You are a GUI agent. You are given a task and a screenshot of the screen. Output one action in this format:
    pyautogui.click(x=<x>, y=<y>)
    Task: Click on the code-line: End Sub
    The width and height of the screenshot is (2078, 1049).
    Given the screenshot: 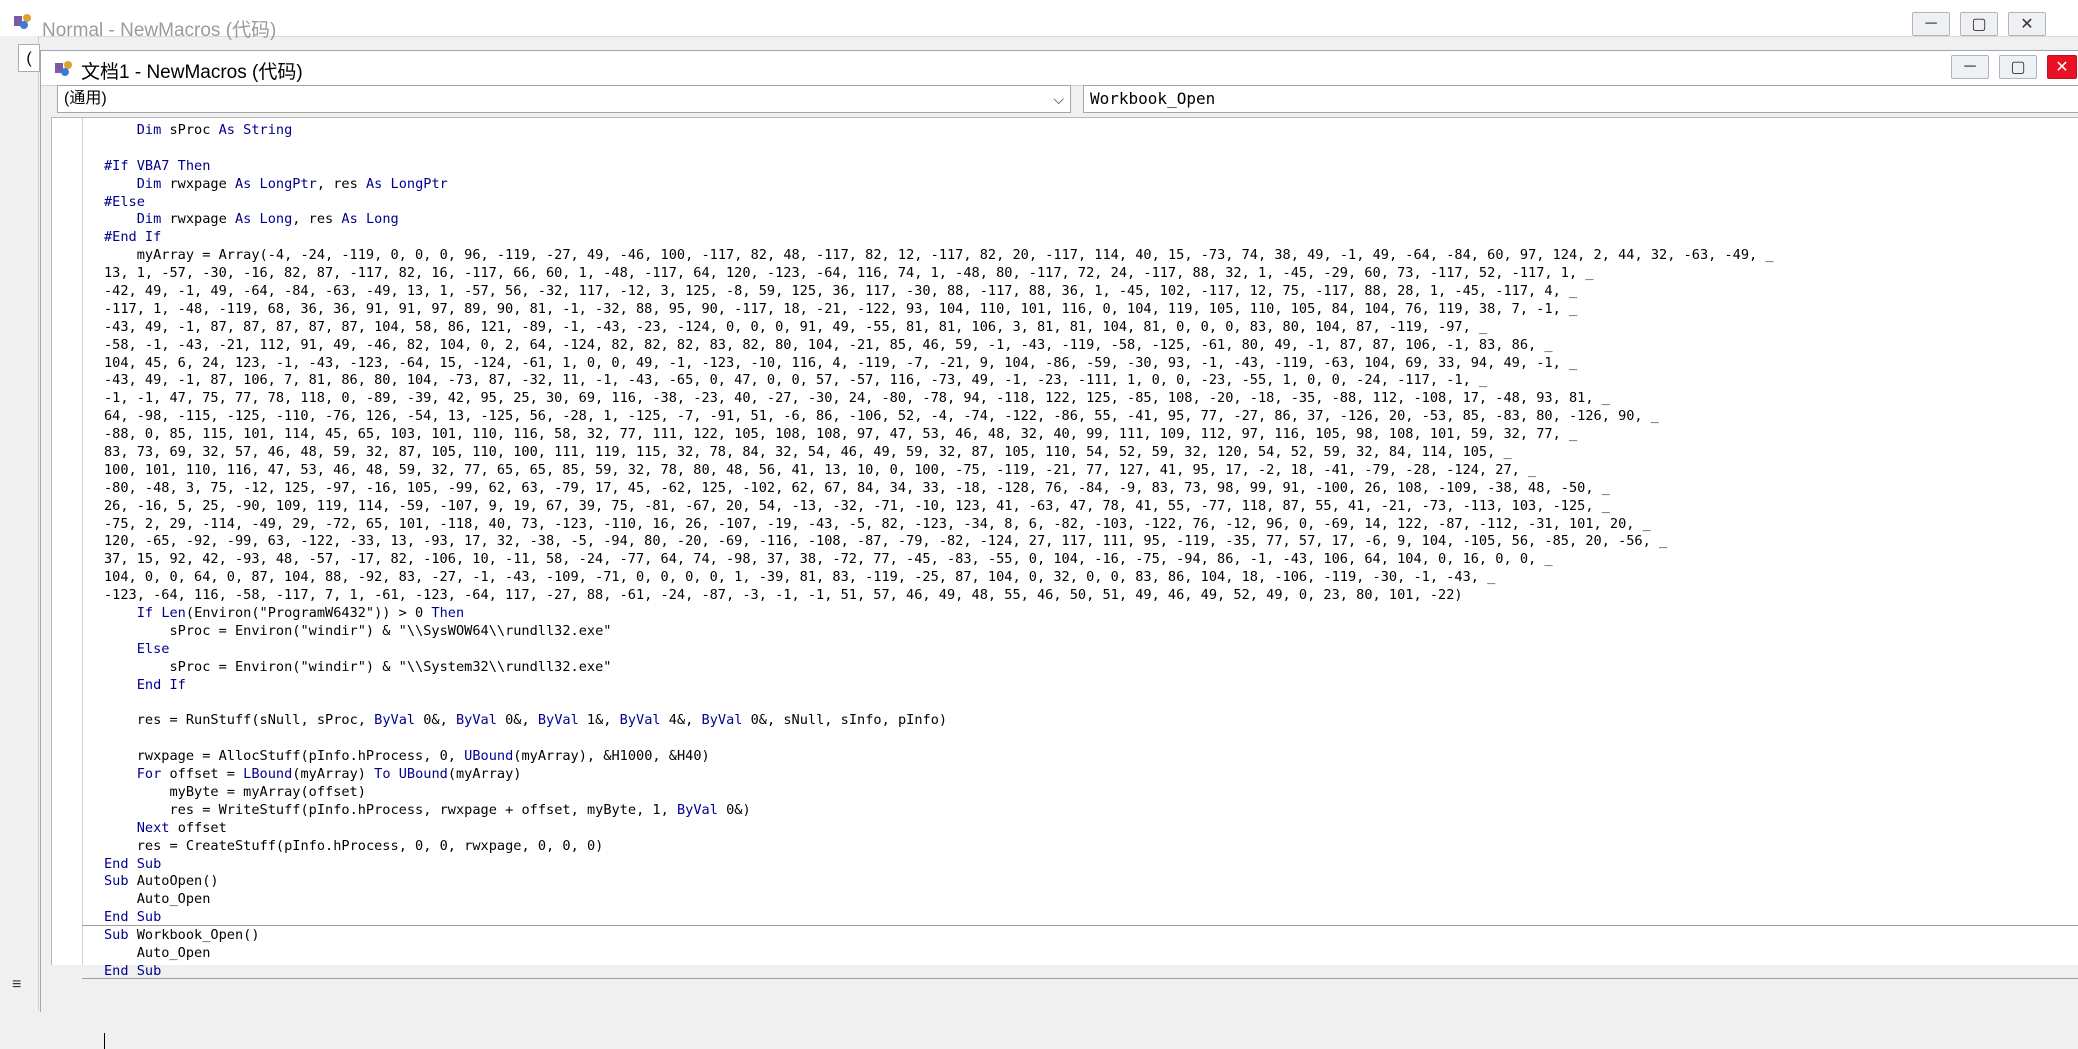 What is the action you would take?
    pyautogui.click(x=939, y=865)
    